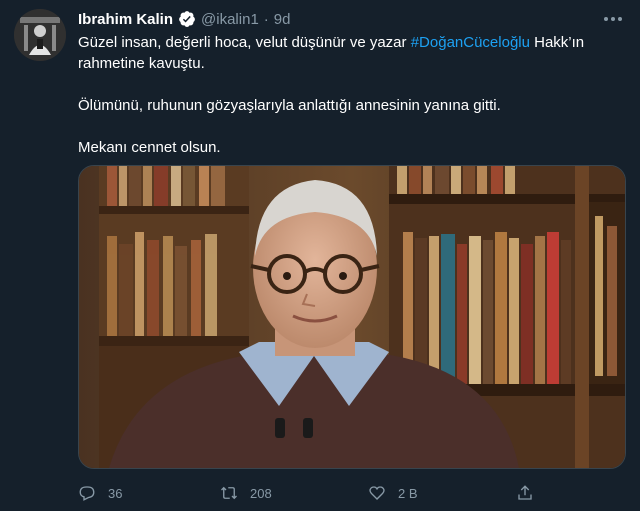 This screenshot has height=511, width=640. I want to click on retweet-icon, so click(229, 493).